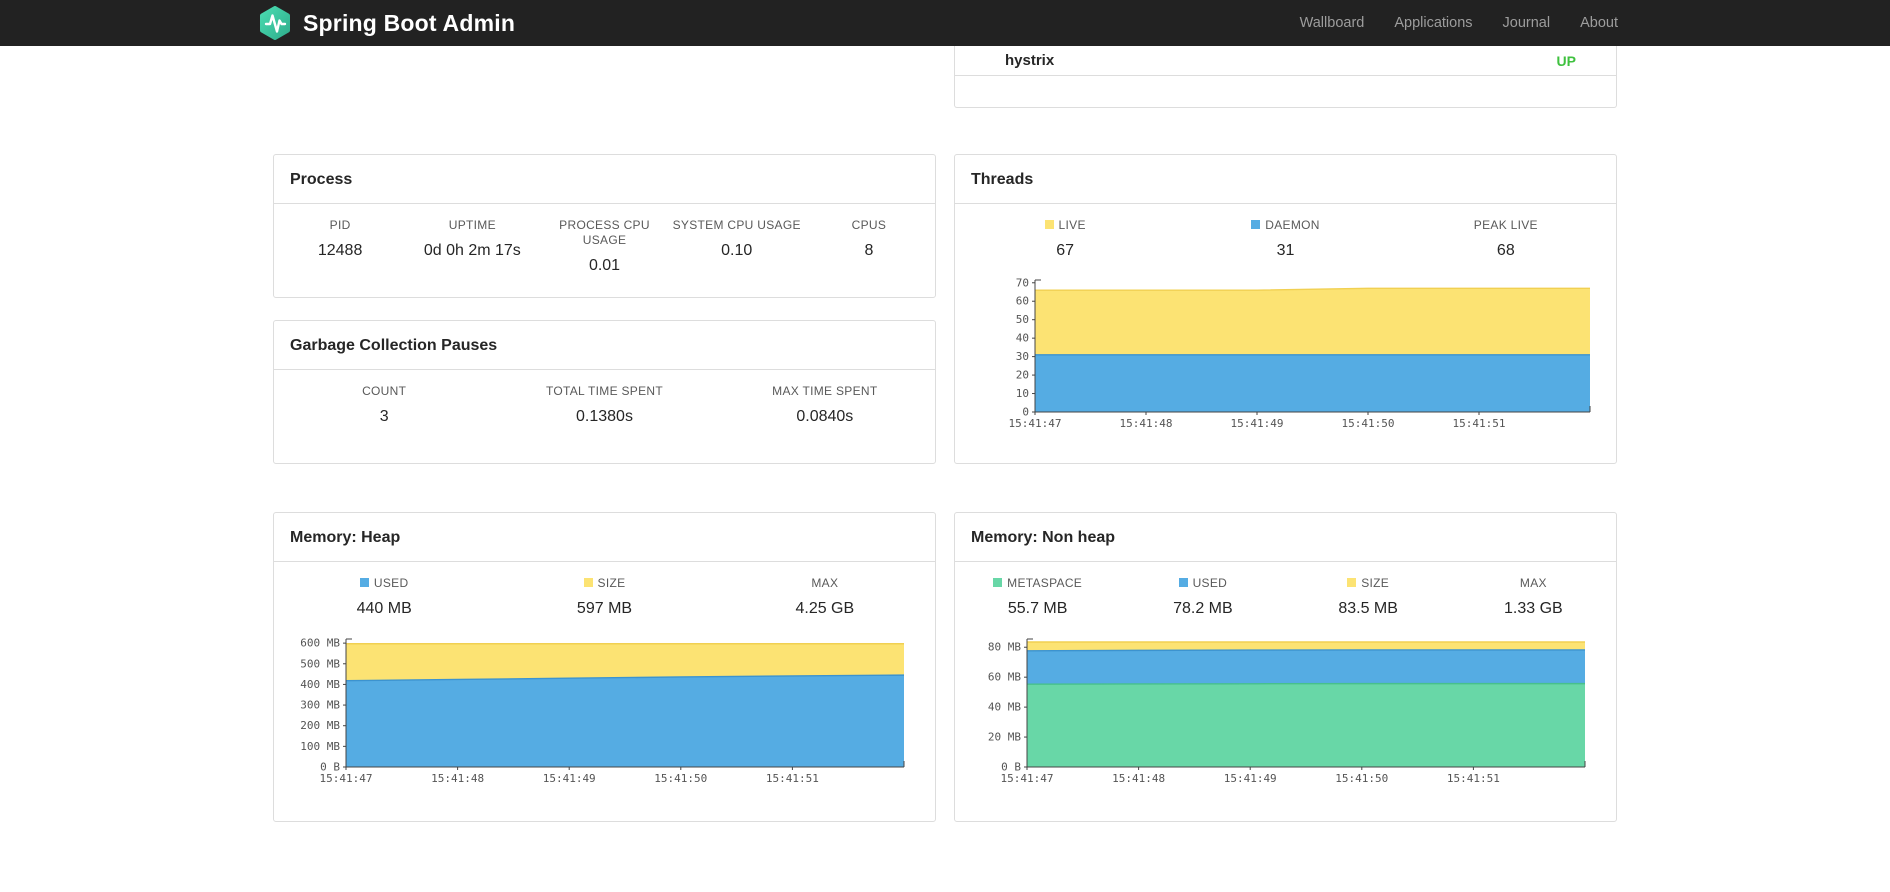 The image size is (1890, 892). I want to click on stat-live-threads: LIVE 67, so click(1065, 239).